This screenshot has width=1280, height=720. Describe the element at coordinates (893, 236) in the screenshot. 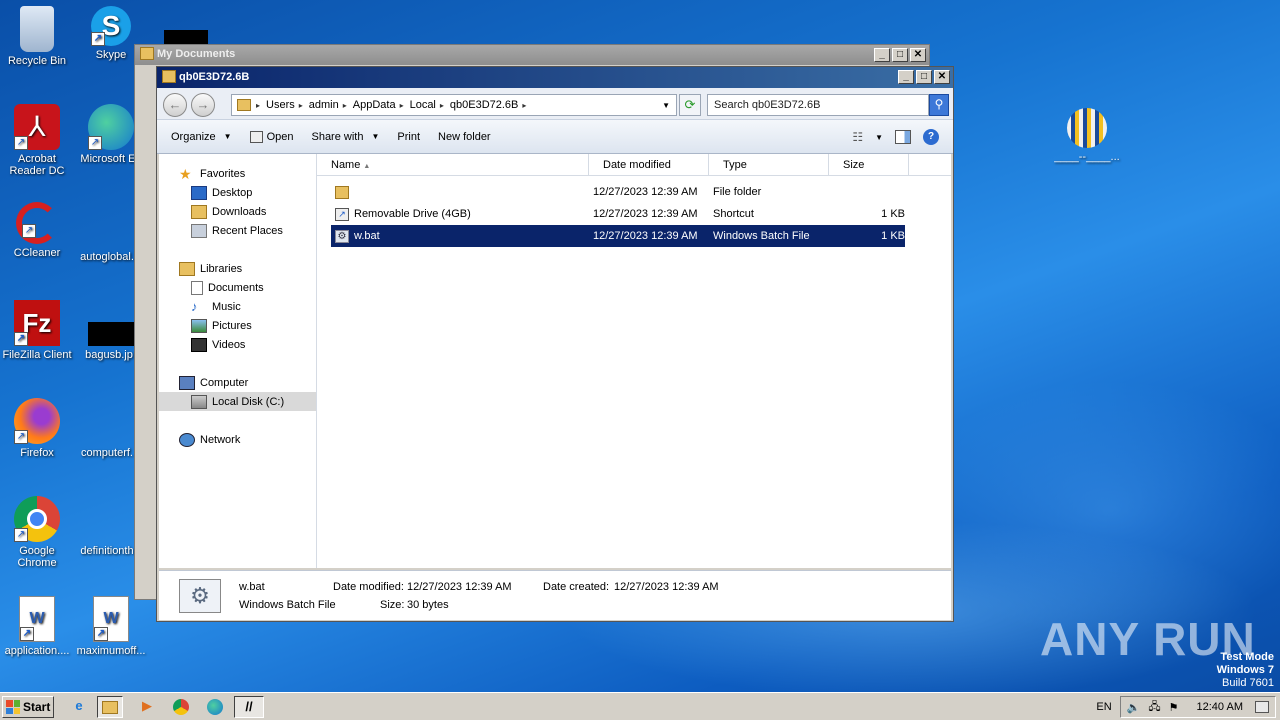

I see `file-size: 1 KB` at that location.